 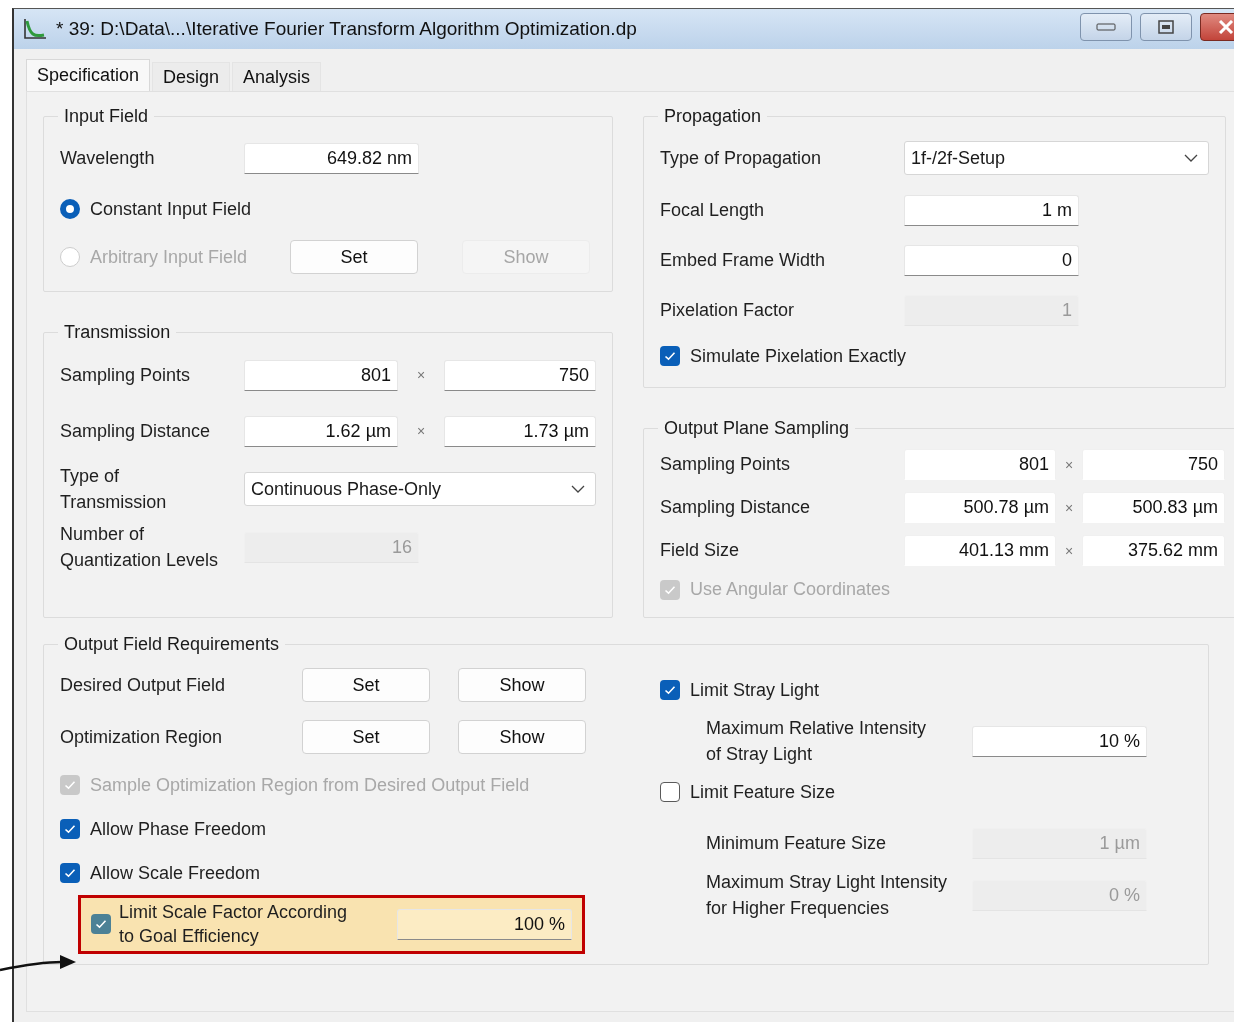 What do you see at coordinates (755, 690) in the screenshot?
I see `checkbox-label: Limit Stray Light` at bounding box center [755, 690].